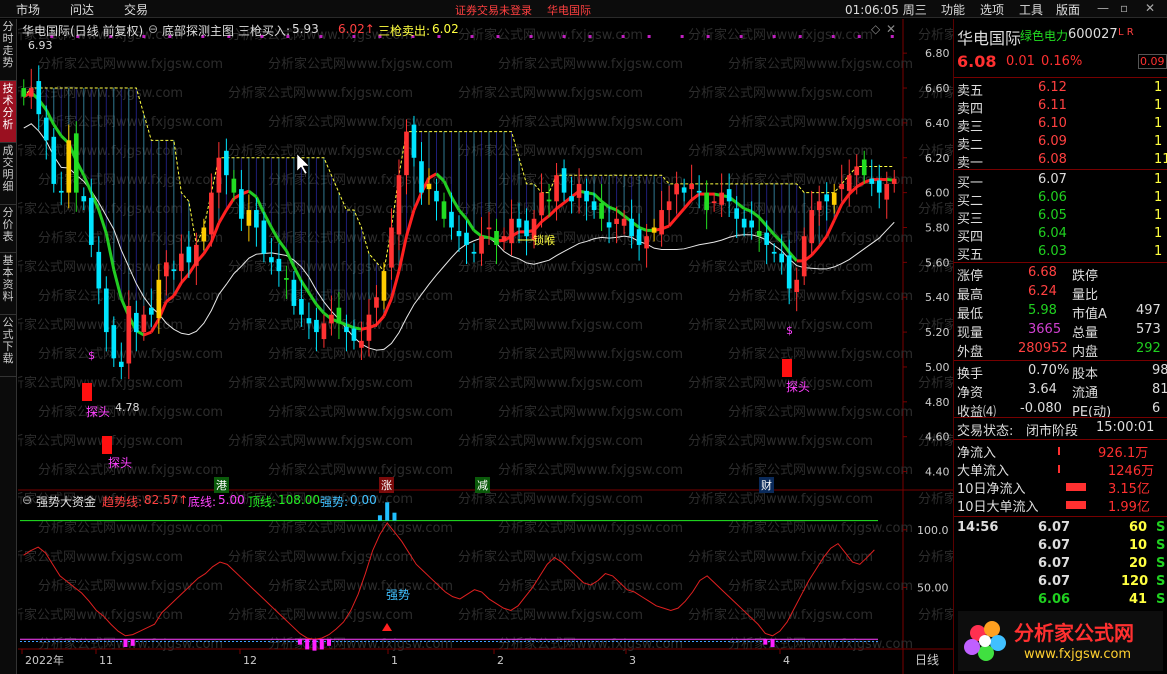 This screenshot has height=674, width=1167. Describe the element at coordinates (8, 284) in the screenshot. I see `tab-fundamentals: 基本资料` at that location.